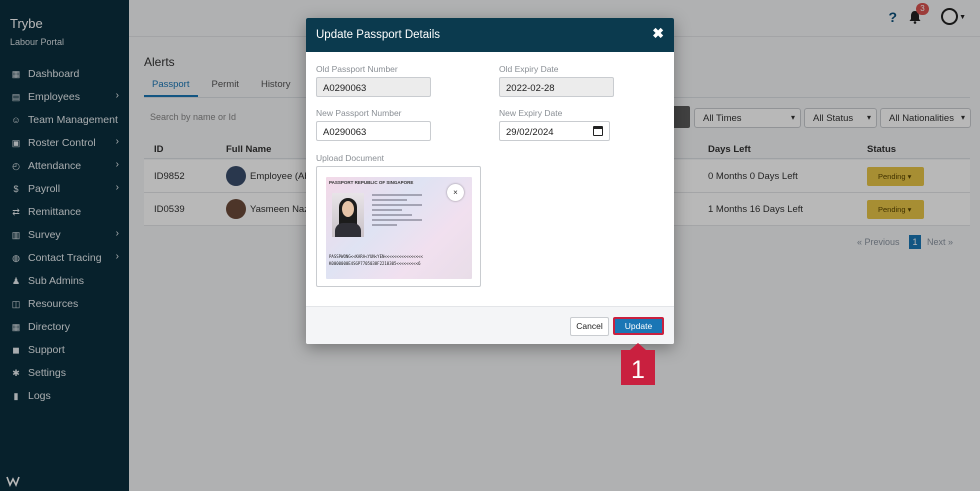 Image resolution: width=980 pixels, height=491 pixels. What do you see at coordinates (638, 326) in the screenshot?
I see `update-button: Update` at bounding box center [638, 326].